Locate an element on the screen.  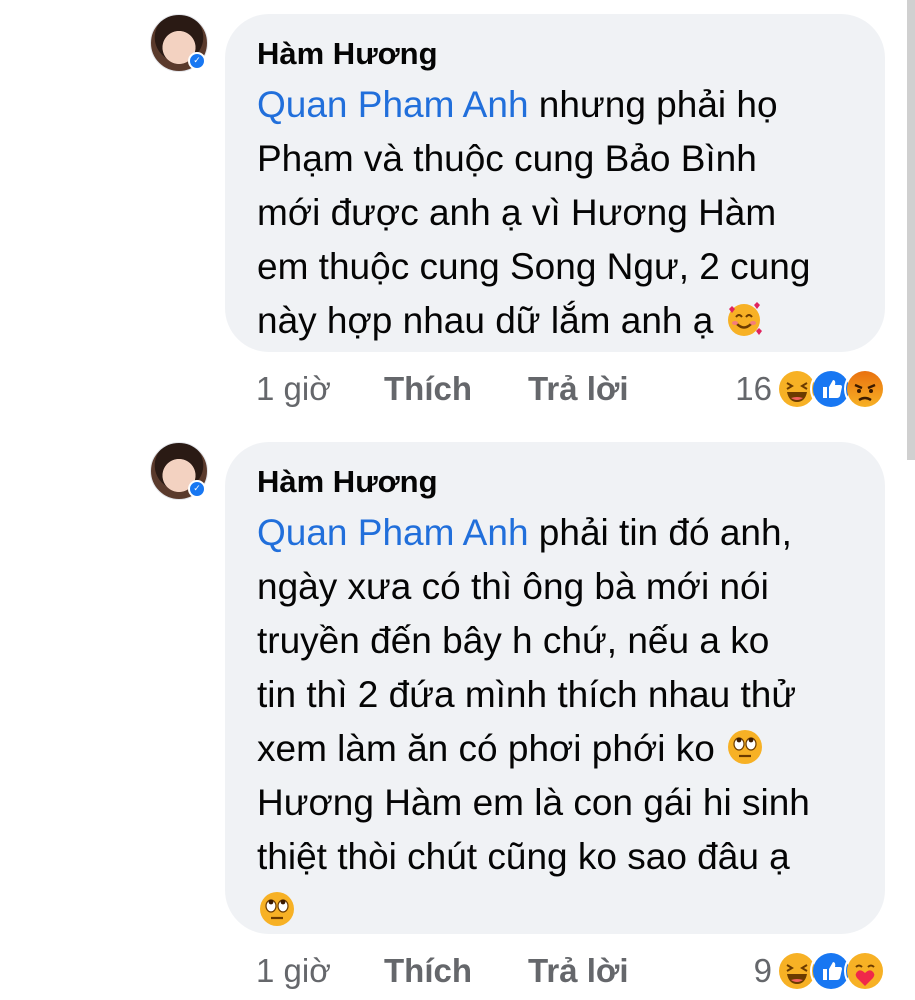
comment-line: xem làm ăn có phơi phới ko is located at coordinates (486, 748).